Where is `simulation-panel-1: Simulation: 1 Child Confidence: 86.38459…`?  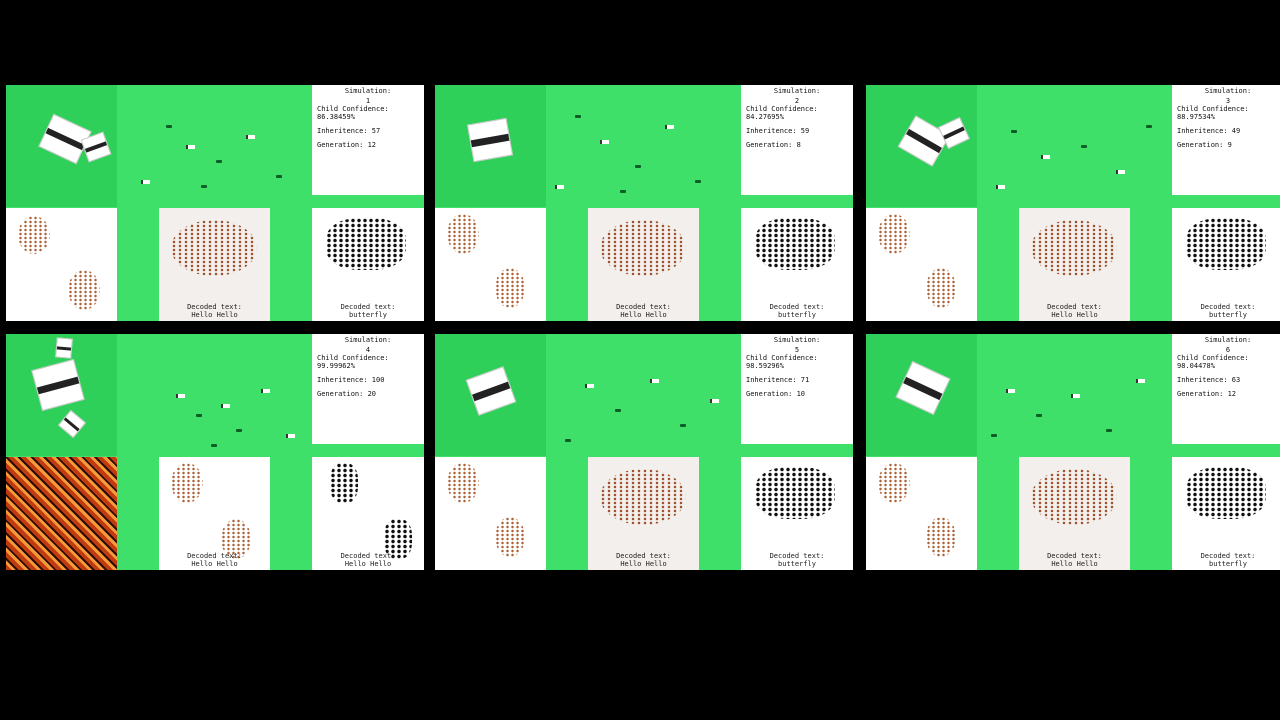 simulation-panel-1: Simulation: 1 Child Confidence: 86.38459… is located at coordinates (215, 203).